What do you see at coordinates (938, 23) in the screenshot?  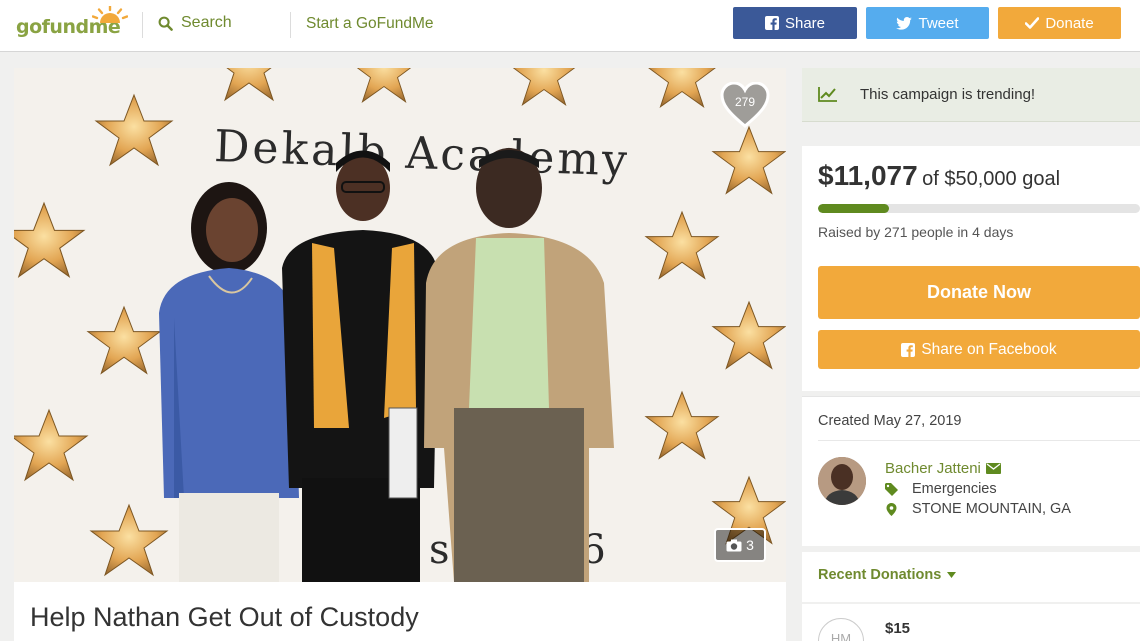 I see `tweet-label: Tweet` at bounding box center [938, 23].